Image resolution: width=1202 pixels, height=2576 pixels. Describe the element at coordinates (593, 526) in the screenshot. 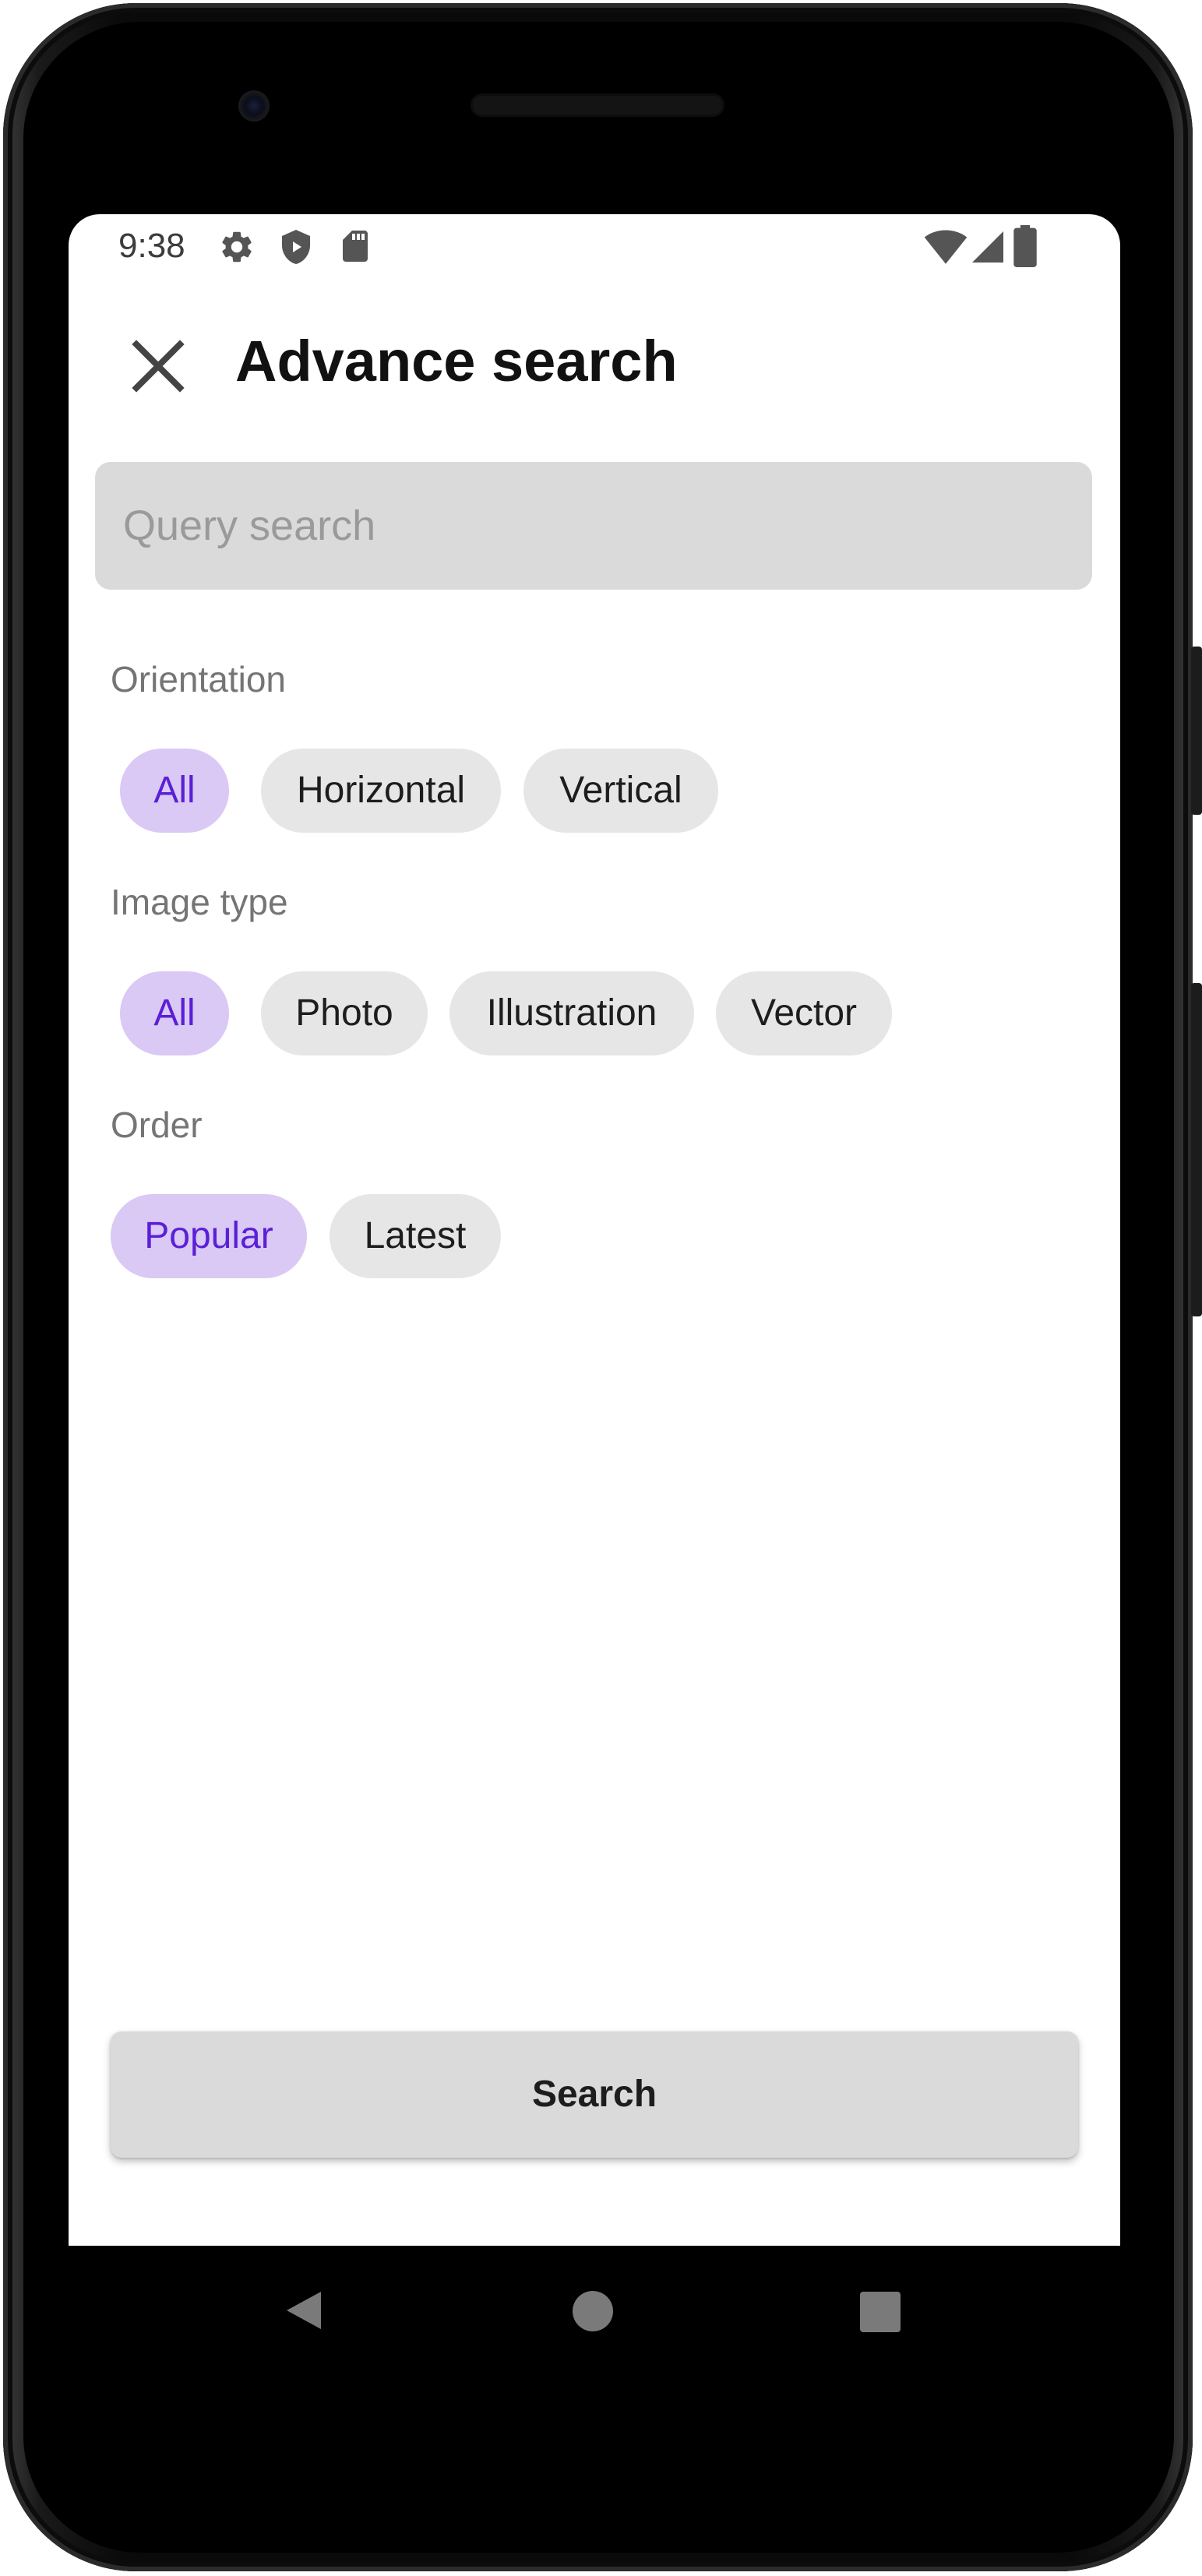

I see `query-search-input` at that location.